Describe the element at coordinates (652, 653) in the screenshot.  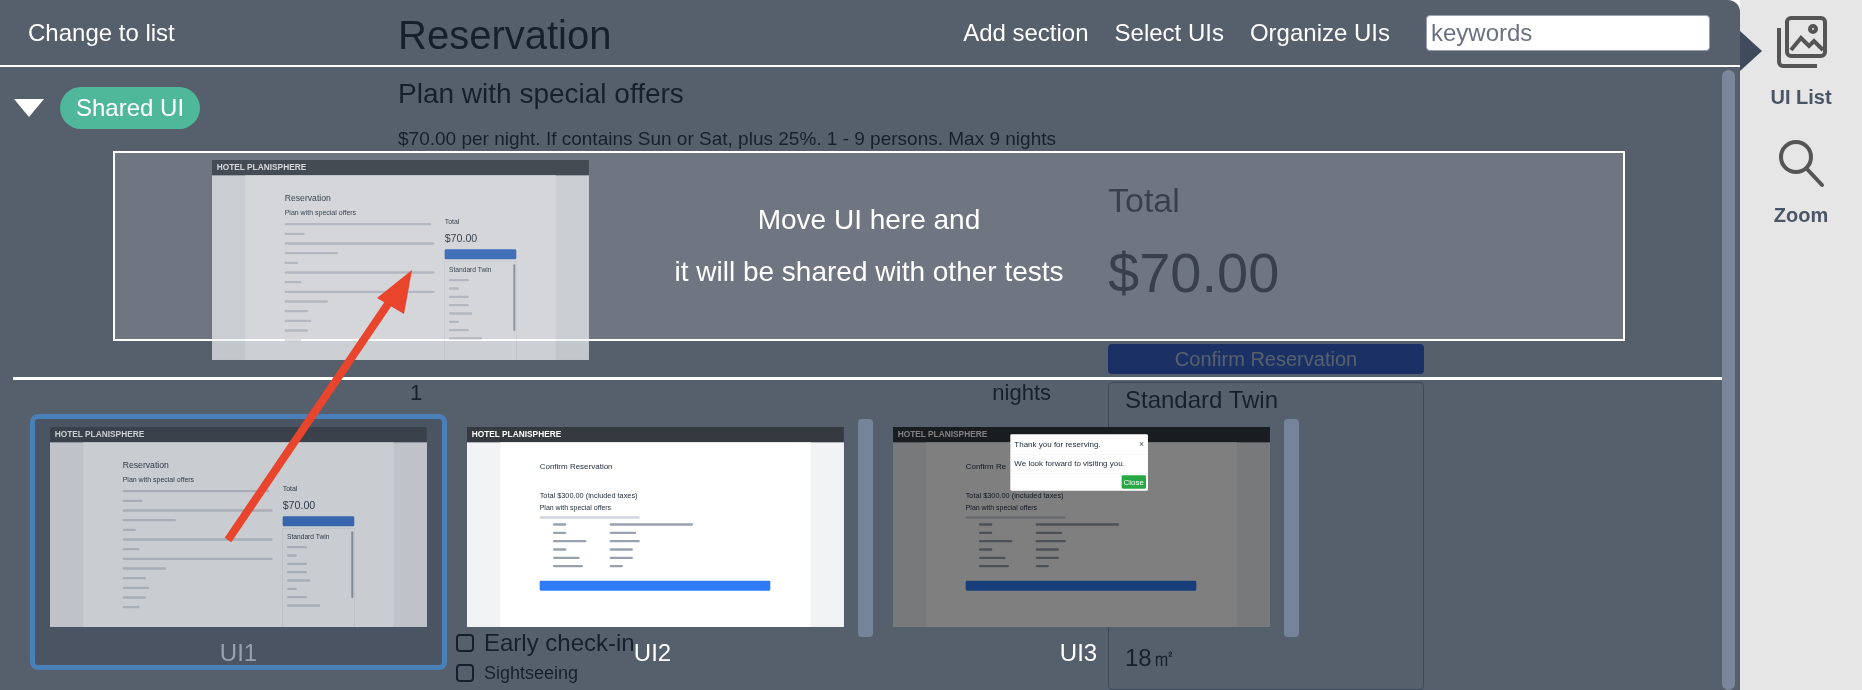
I see `ui-label: UI2` at that location.